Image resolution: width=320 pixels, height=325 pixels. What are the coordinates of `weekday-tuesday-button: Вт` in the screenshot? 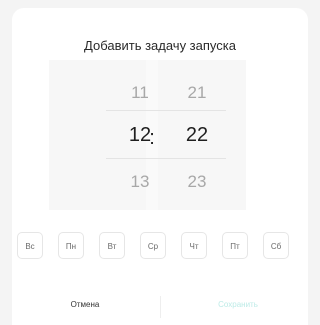 It's located at (112, 245).